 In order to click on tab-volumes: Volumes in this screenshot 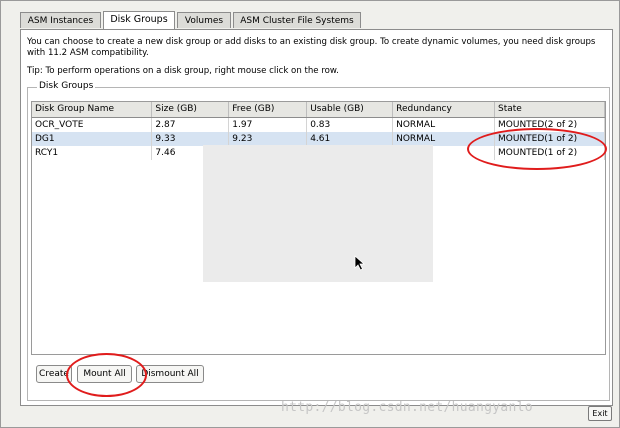, I will do `click(204, 20)`.